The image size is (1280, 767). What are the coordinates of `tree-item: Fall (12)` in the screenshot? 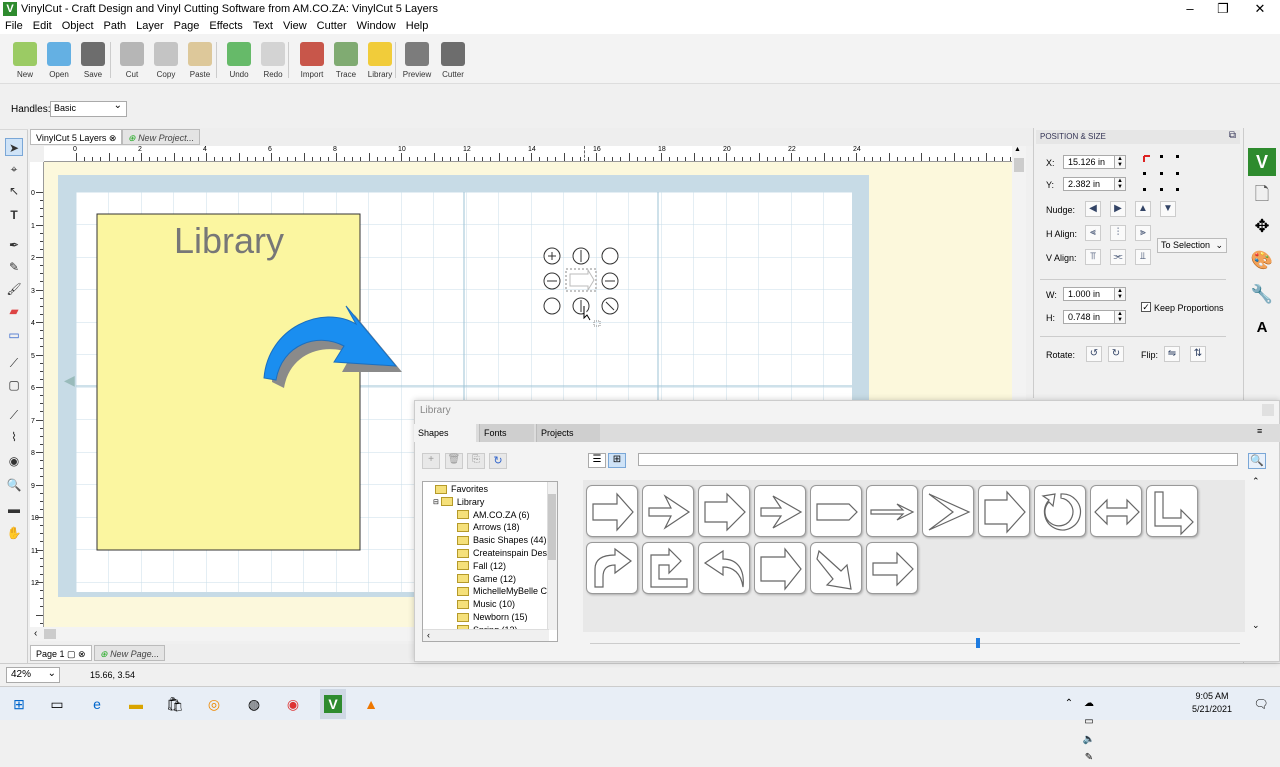 It's located at (481, 566).